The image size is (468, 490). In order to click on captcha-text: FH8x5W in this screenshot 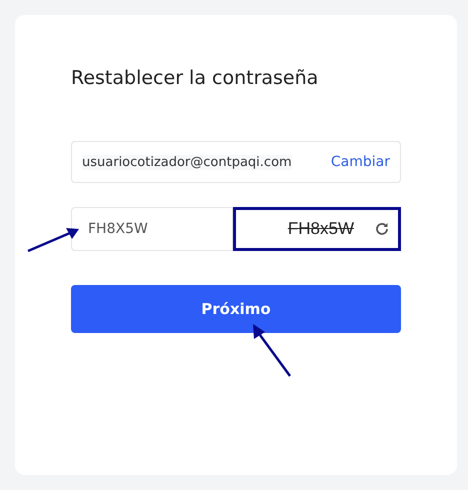, I will do `click(320, 229)`.